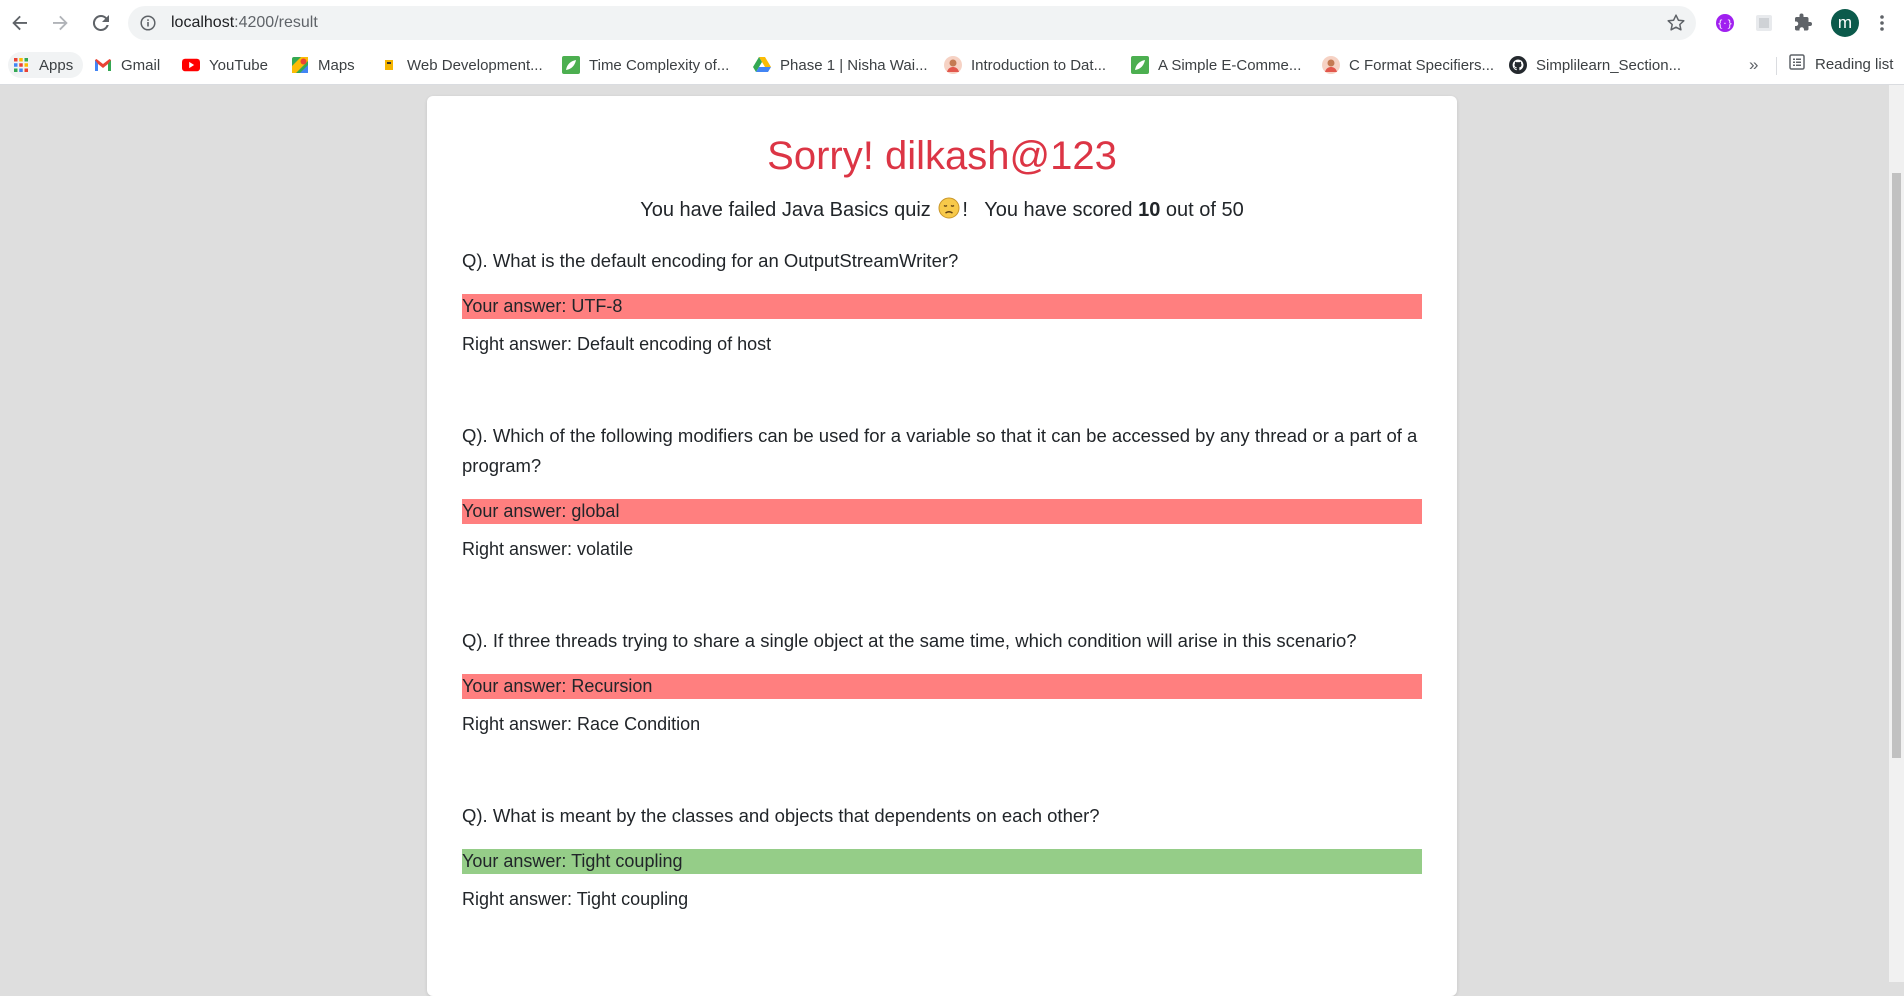 The image size is (1904, 996). Describe the element at coordinates (942, 306) in the screenshot. I see `your-answer-wrong: Your answer: UTF-8` at that location.